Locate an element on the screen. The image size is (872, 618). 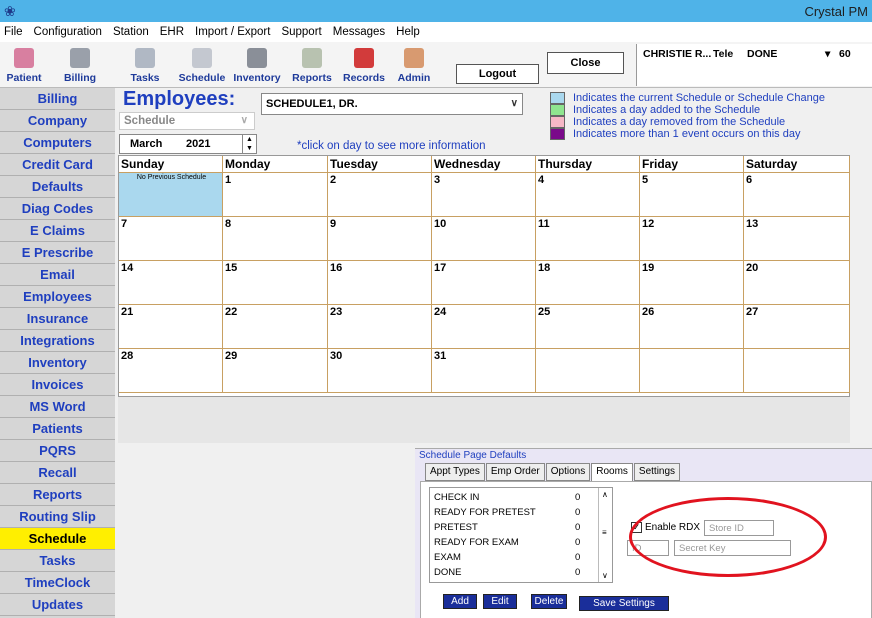
calendar-day-cell: 24 is located at coordinates (484, 327).